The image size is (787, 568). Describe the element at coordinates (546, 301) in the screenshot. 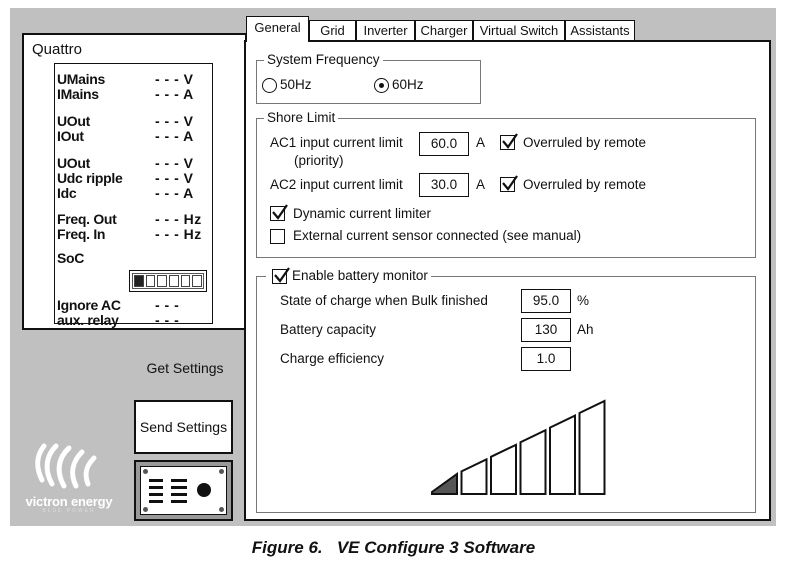

I see `soc-bulk-input: 95.0` at that location.